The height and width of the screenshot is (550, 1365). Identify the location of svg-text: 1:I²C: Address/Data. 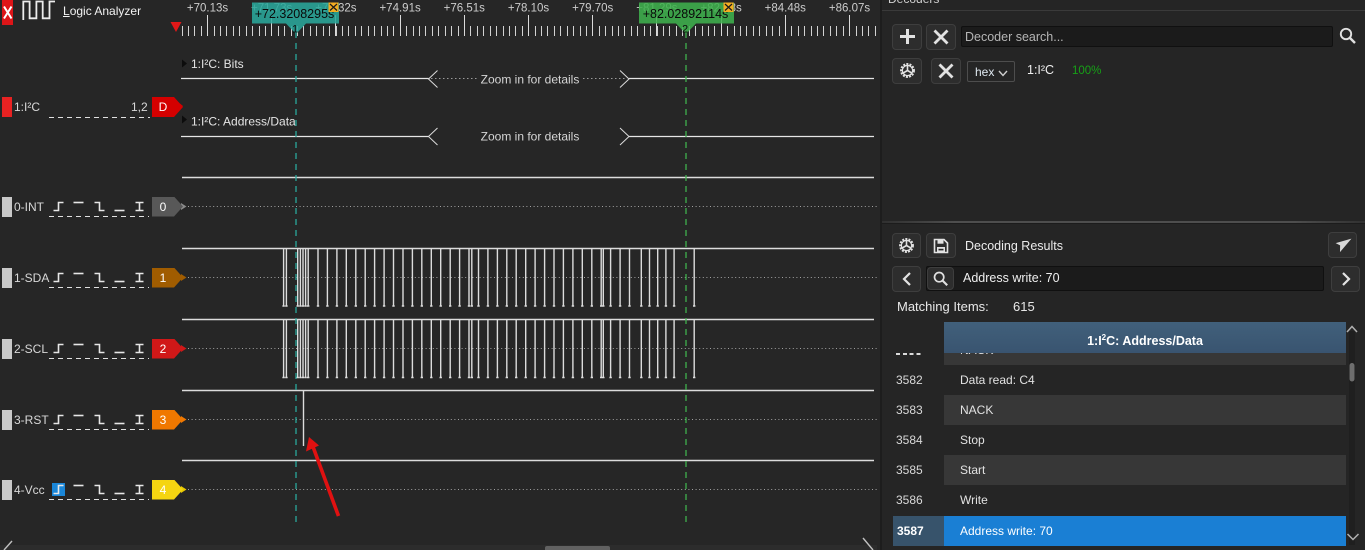
(243, 122).